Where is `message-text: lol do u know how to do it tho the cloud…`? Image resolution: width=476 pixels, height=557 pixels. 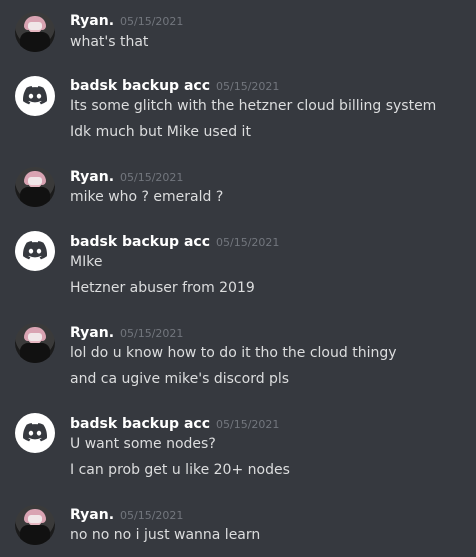 message-text: lol do u know how to do it tho the cloud… is located at coordinates (233, 353).